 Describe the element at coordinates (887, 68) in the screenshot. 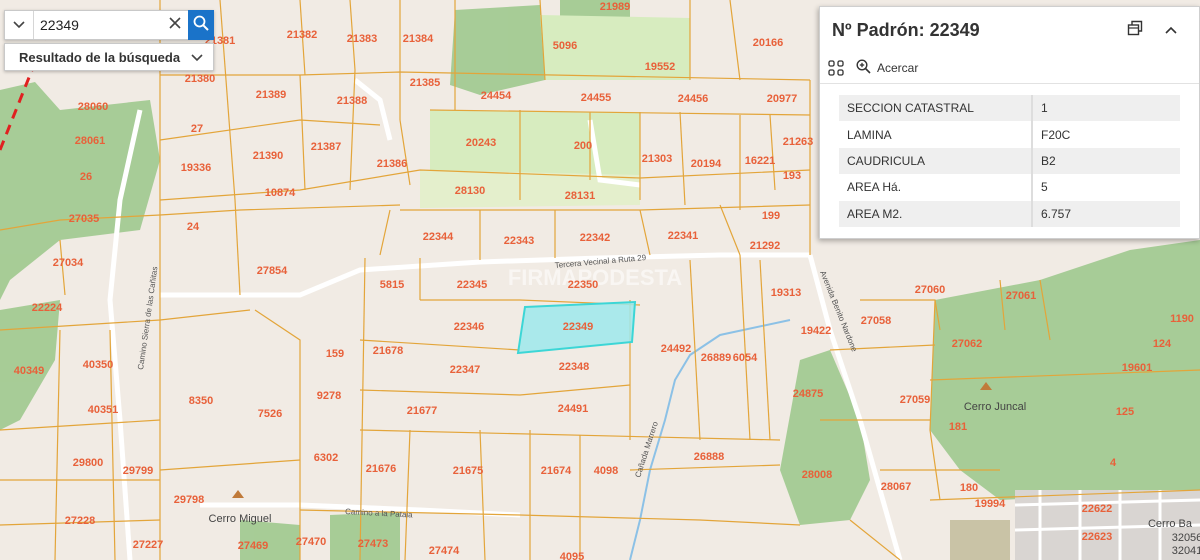

I see `zoom-to-button: Acercar` at that location.